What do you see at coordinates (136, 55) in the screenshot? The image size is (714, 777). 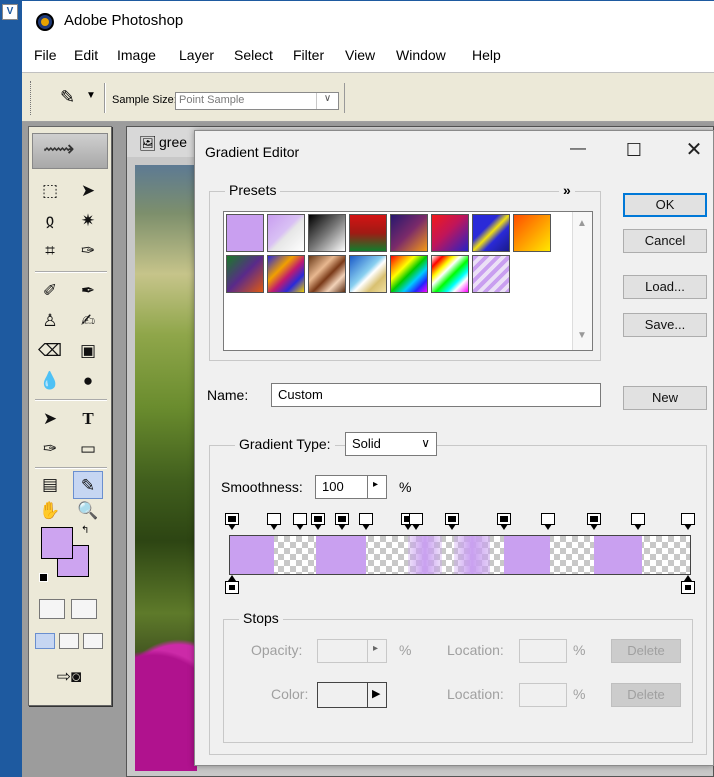 I see `menu-image: Image` at bounding box center [136, 55].